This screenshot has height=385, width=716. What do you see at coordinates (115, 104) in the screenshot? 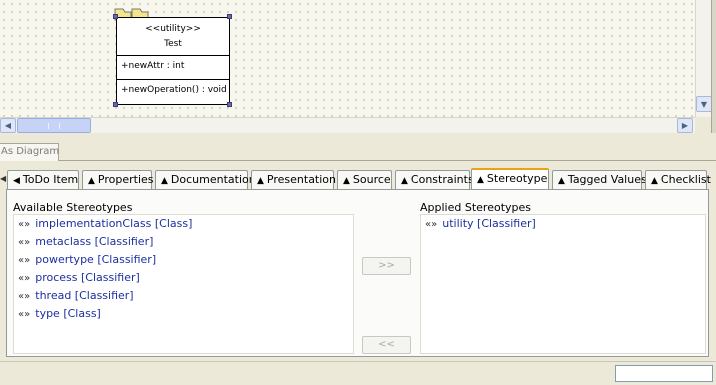
I see `selection-handle-bottom-left` at bounding box center [115, 104].